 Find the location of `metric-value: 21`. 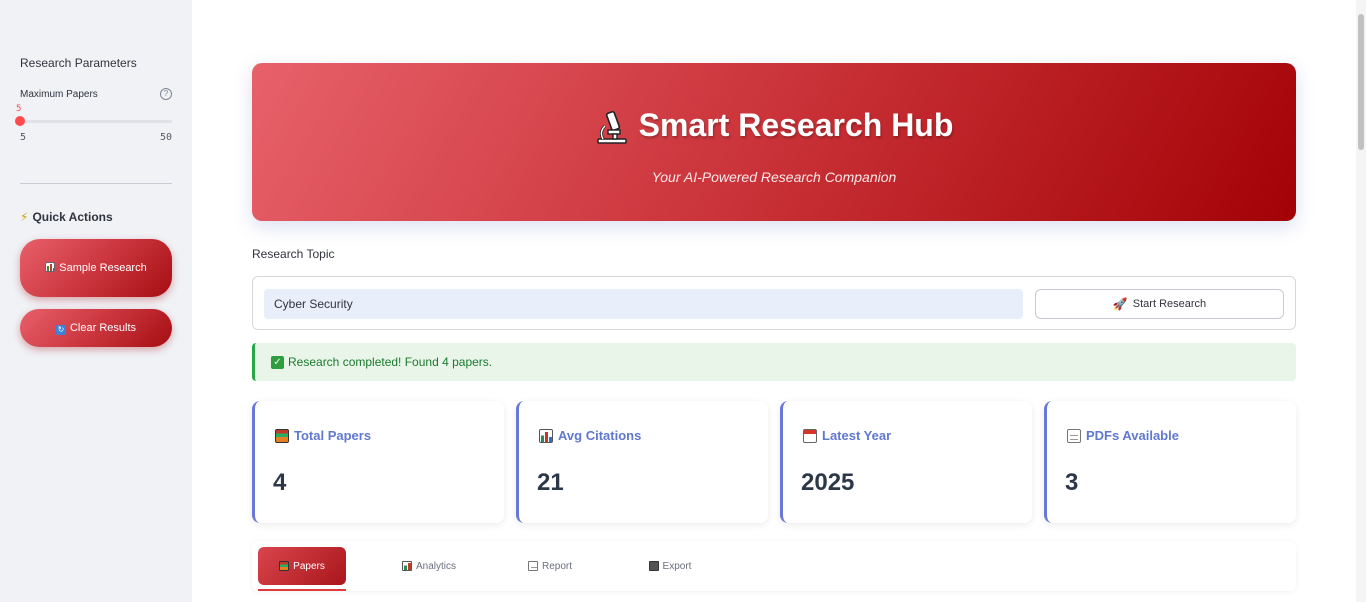

metric-value: 21 is located at coordinates (550, 482).